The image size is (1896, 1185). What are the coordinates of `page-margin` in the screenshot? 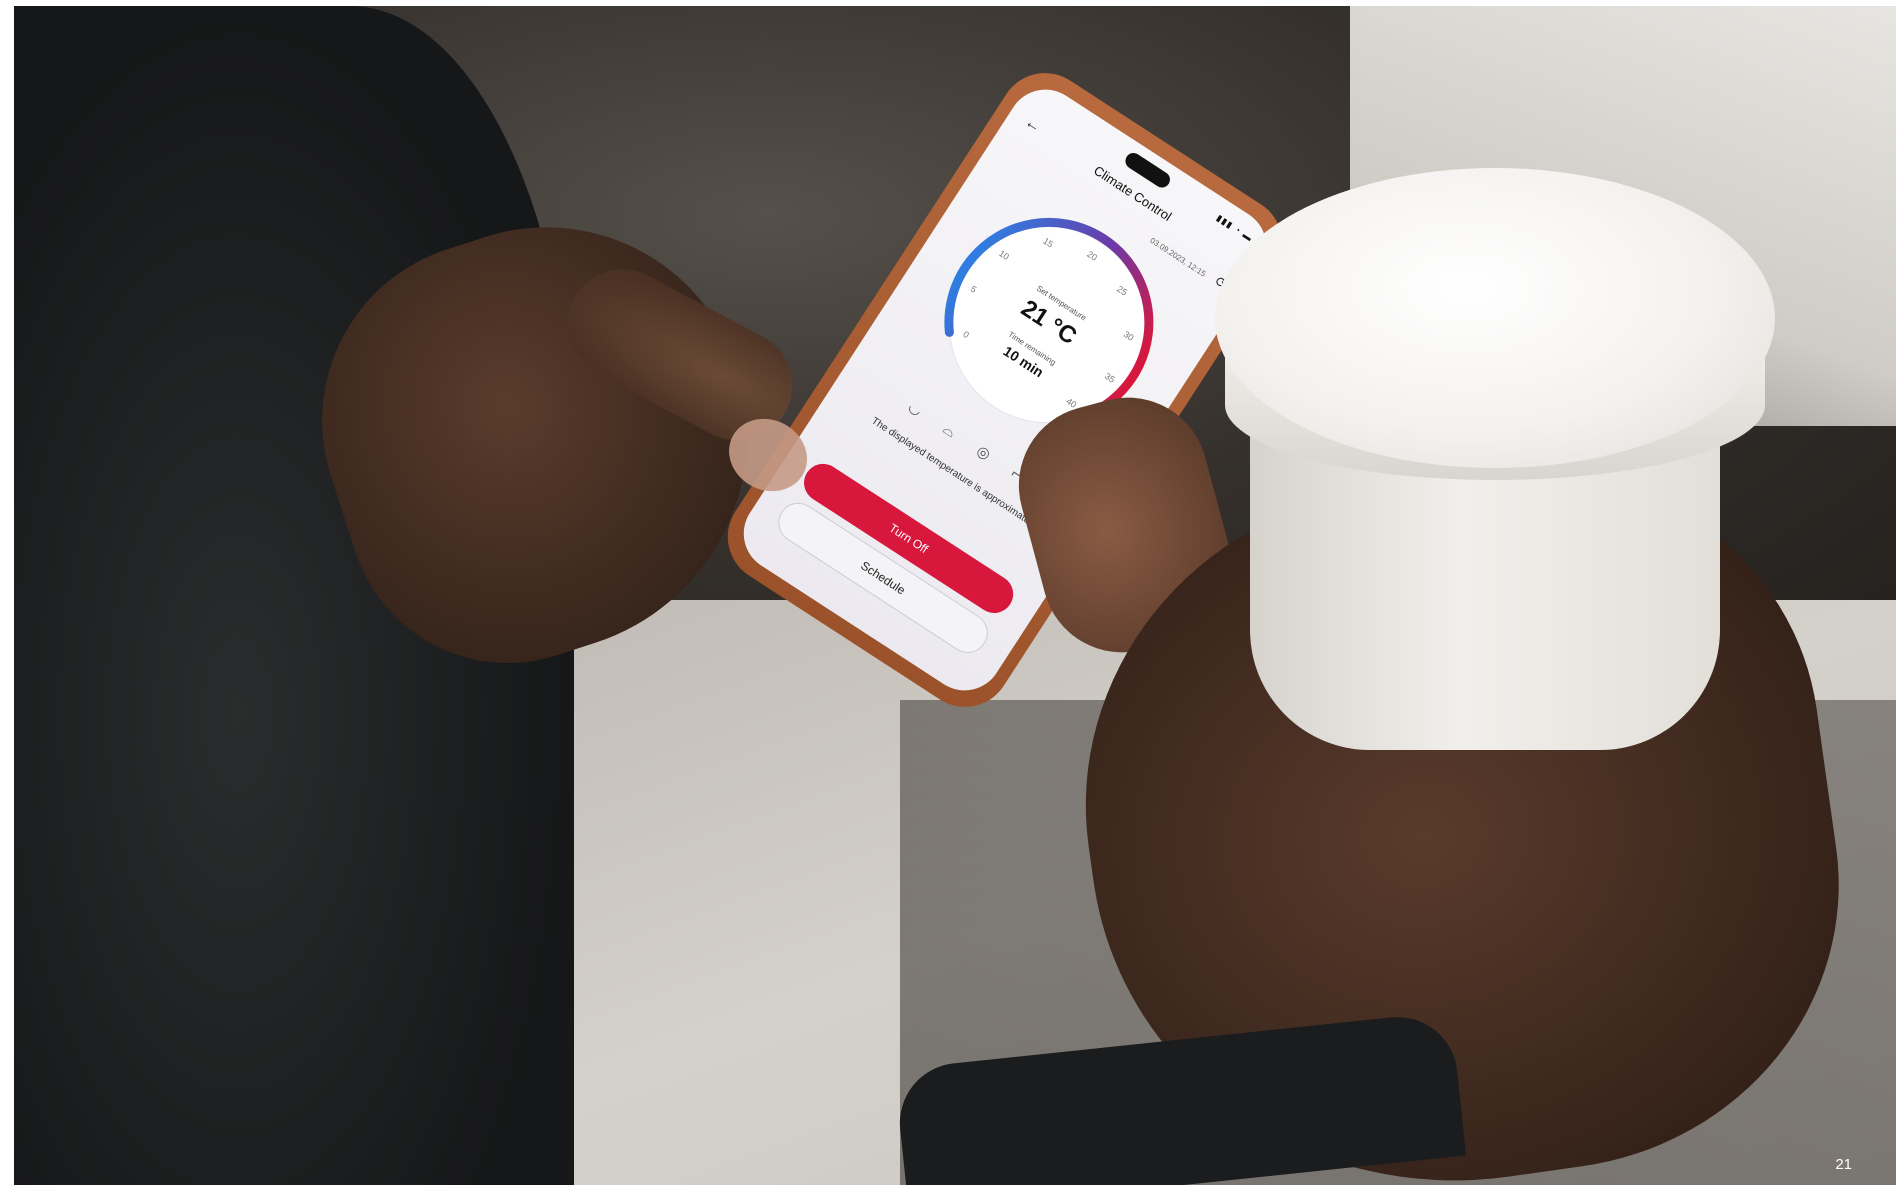 It's located at (7, 592).